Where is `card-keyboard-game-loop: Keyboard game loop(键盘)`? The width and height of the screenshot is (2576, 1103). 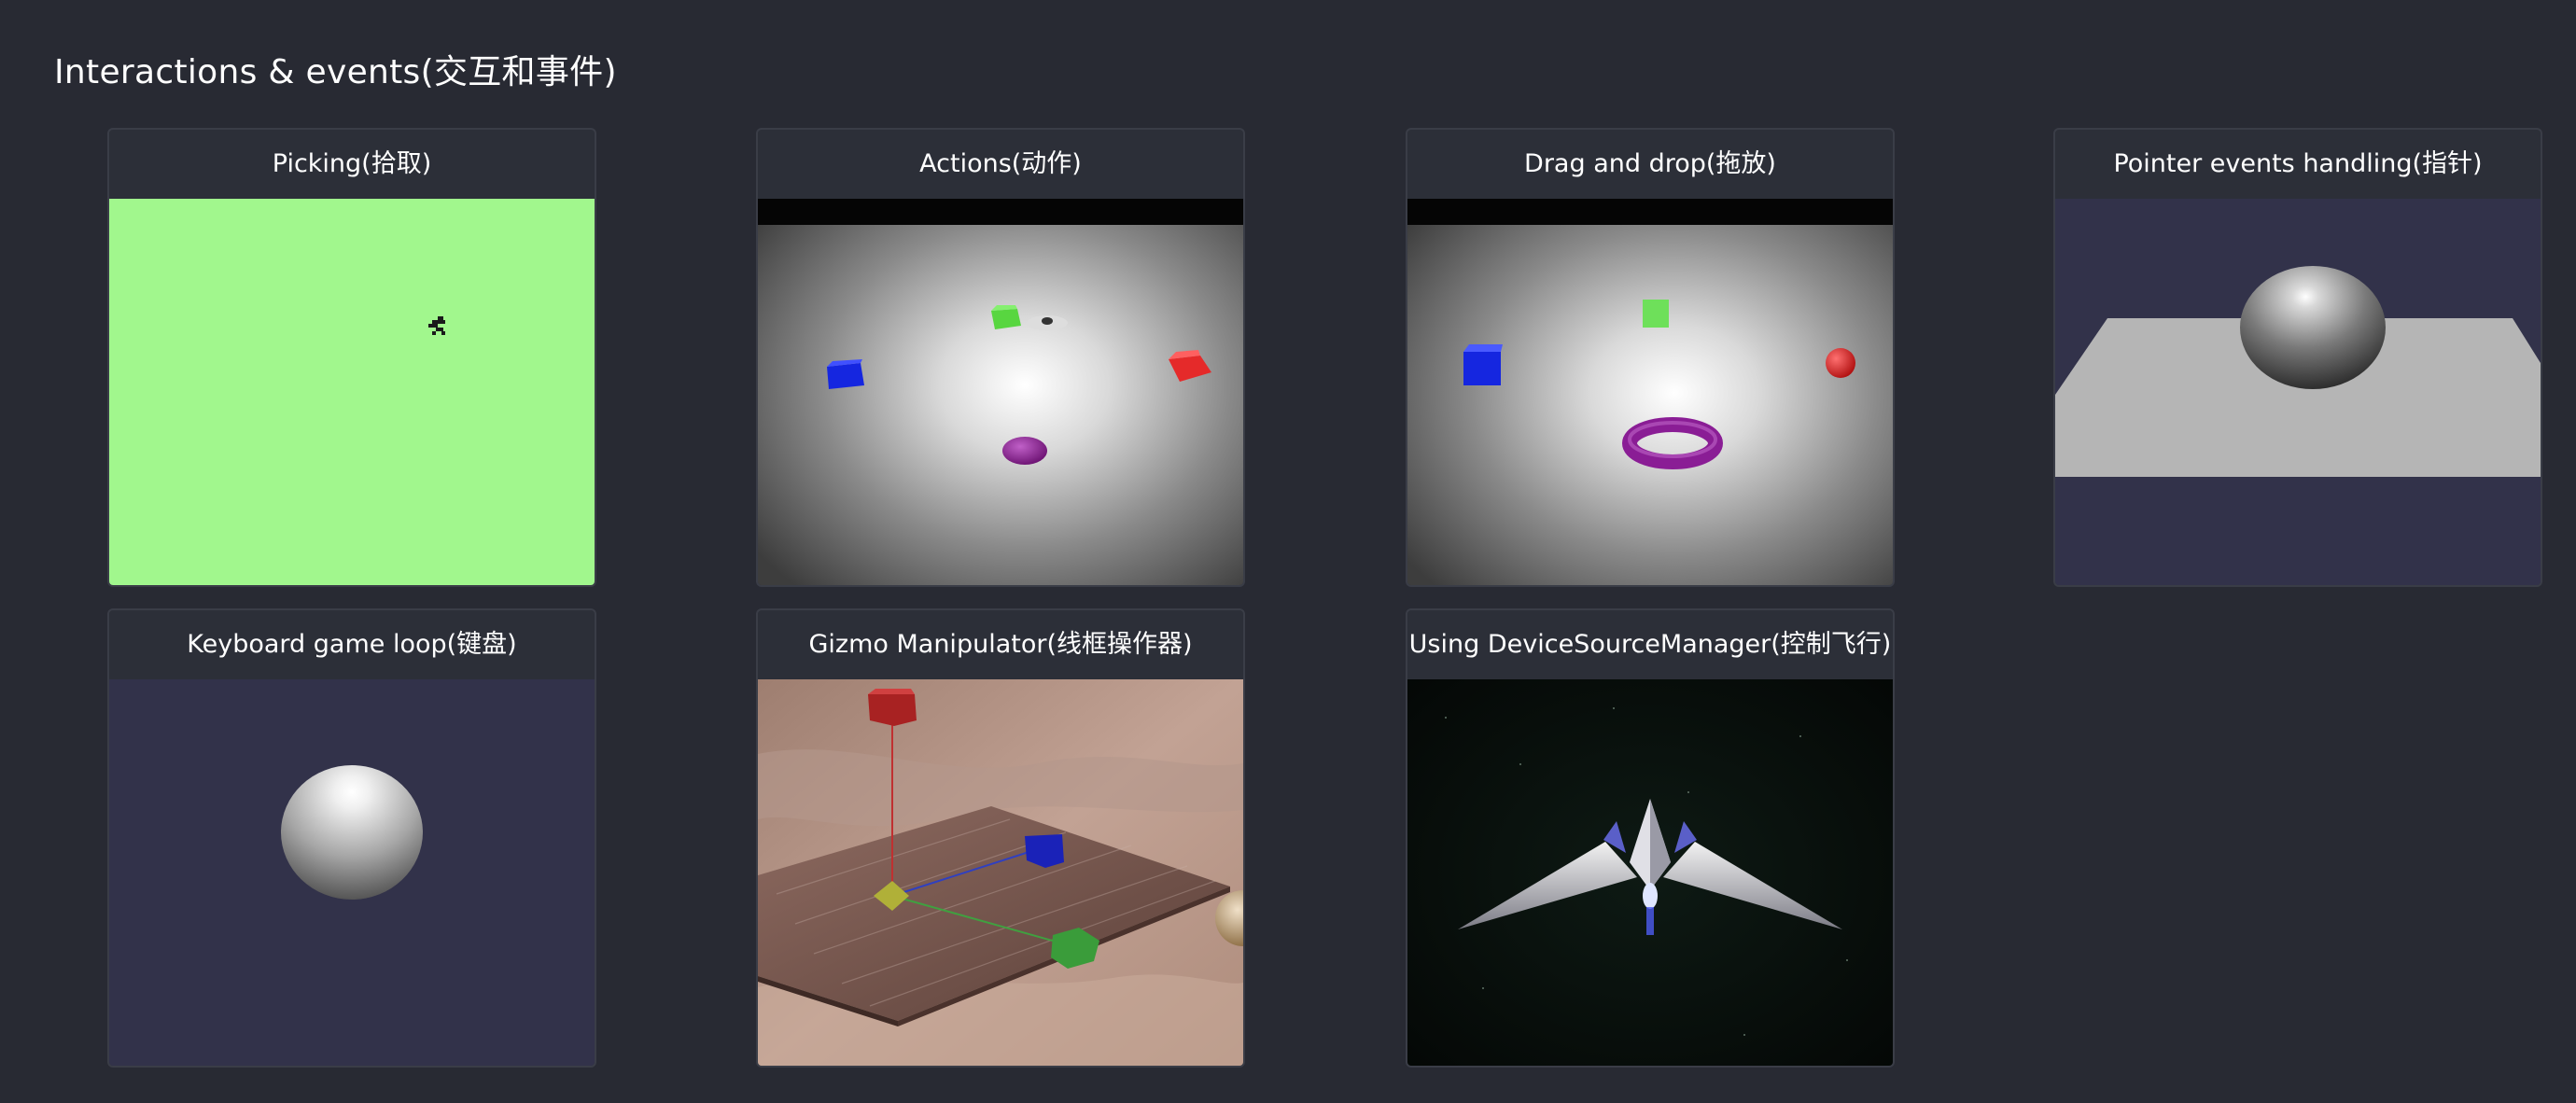
card-keyboard-game-loop: Keyboard game loop(键盘) is located at coordinates (351, 838).